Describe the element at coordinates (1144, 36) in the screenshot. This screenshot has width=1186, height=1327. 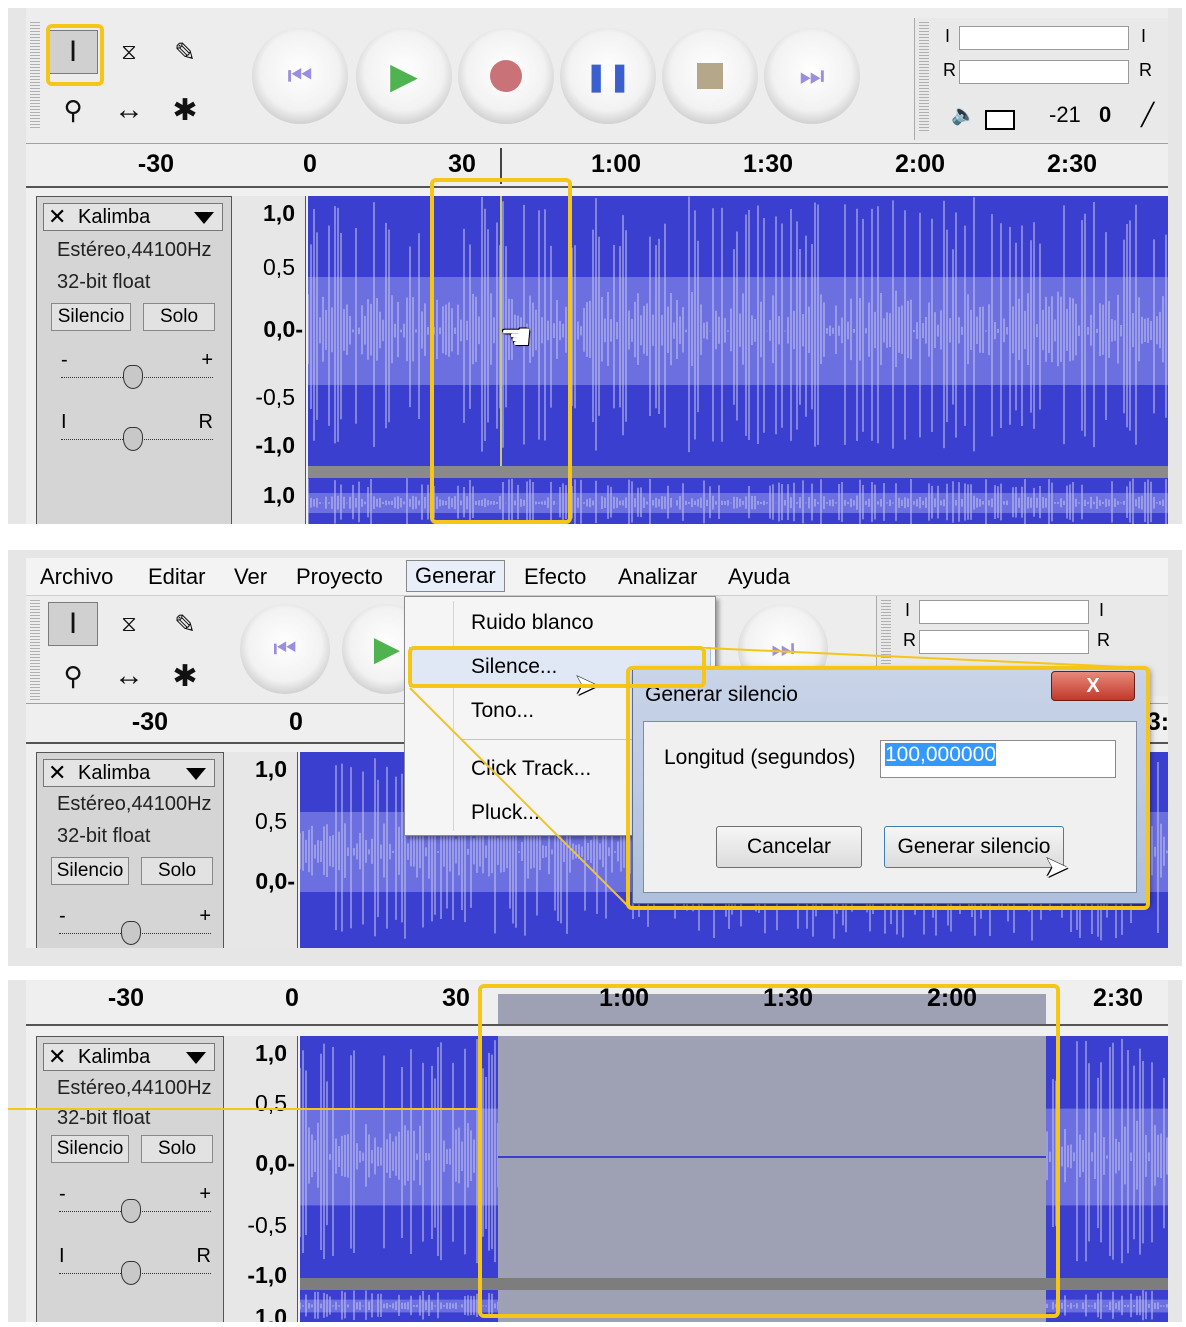
I see `meter-left-label-2: I` at that location.